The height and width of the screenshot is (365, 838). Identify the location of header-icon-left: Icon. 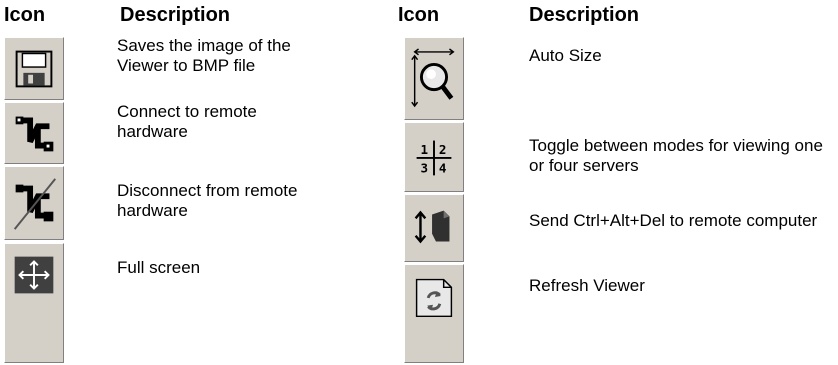
(25, 15).